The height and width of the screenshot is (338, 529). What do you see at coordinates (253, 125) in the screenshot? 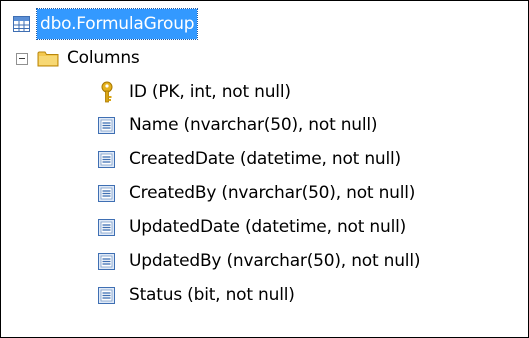
I see `column-label: Name (nvarchar(50), not null)` at bounding box center [253, 125].